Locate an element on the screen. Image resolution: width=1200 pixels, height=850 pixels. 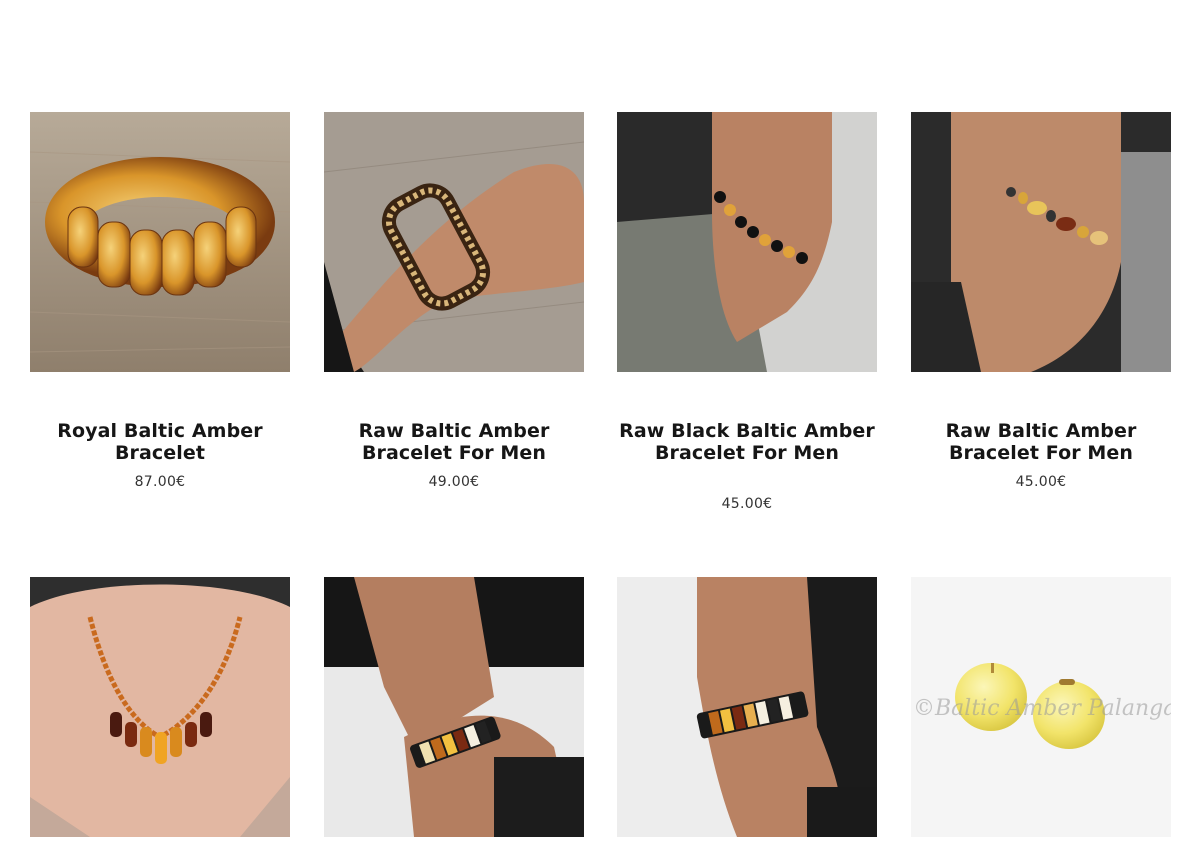
amber-necklace-photo is located at coordinates (160, 707).